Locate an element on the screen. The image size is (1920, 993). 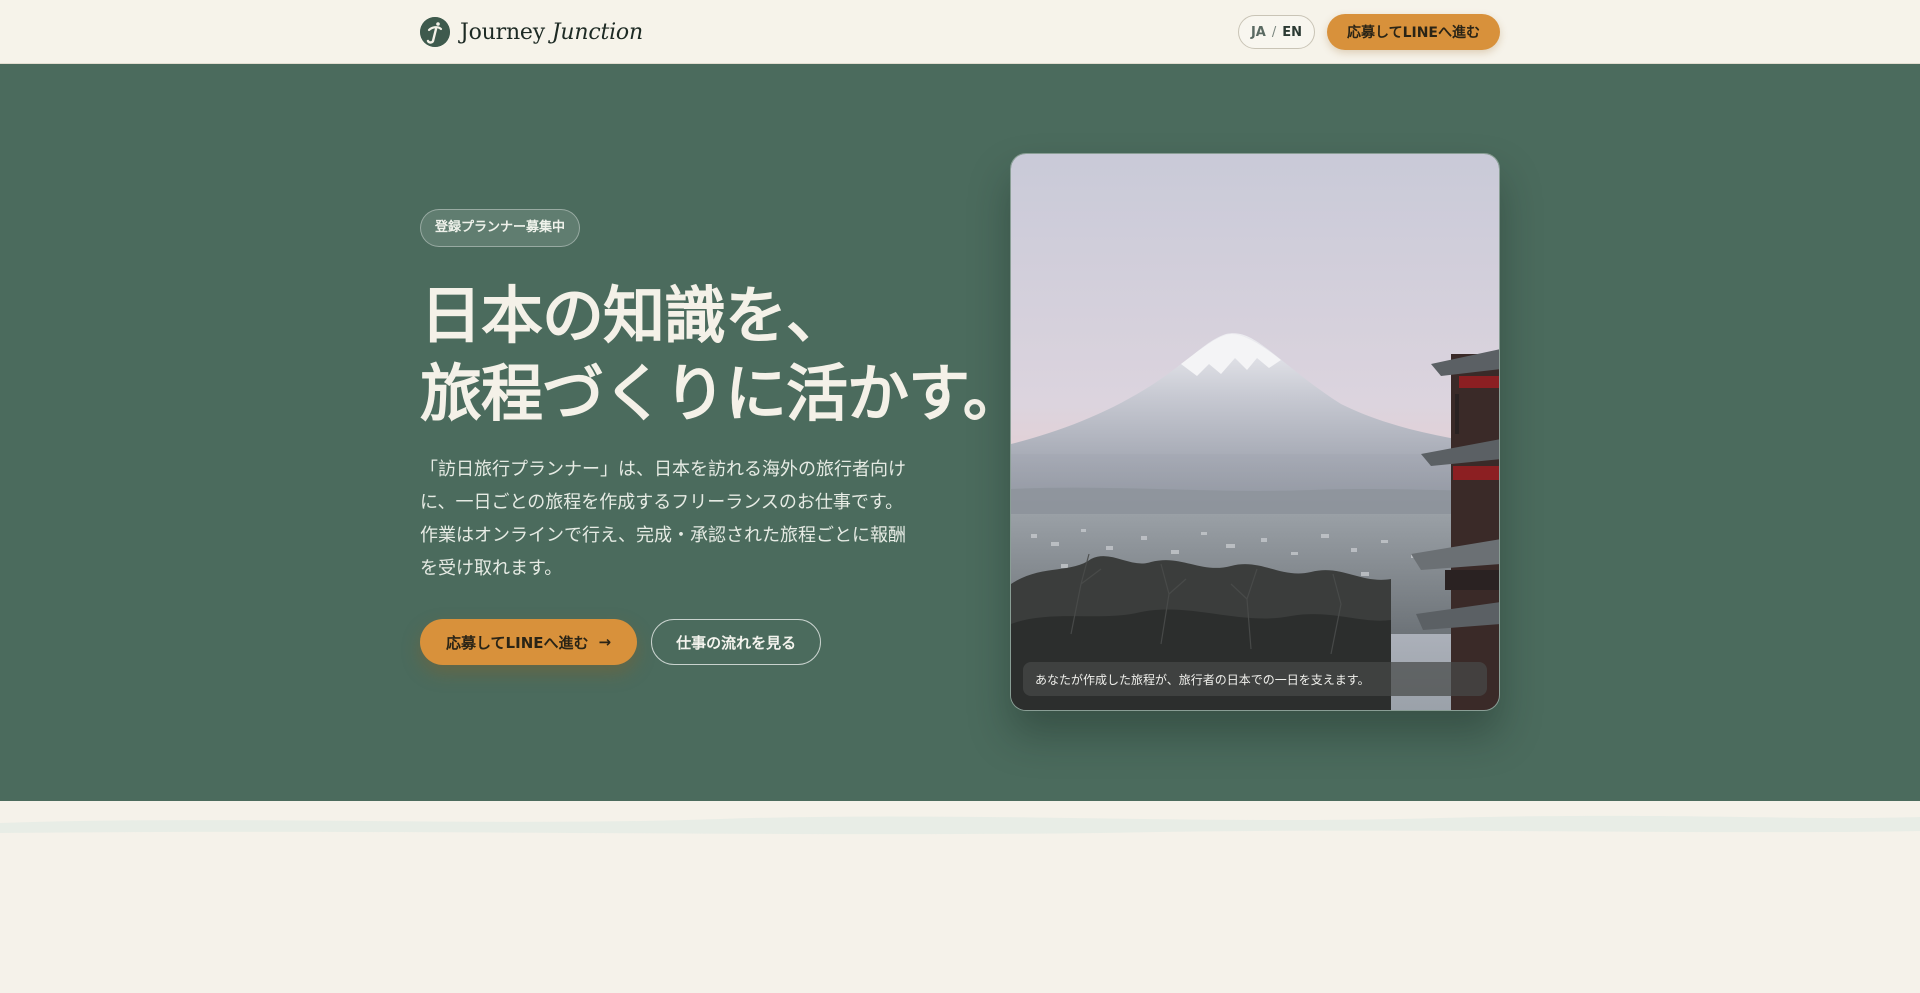
language-switch: JA / EN is located at coordinates (1276, 32).